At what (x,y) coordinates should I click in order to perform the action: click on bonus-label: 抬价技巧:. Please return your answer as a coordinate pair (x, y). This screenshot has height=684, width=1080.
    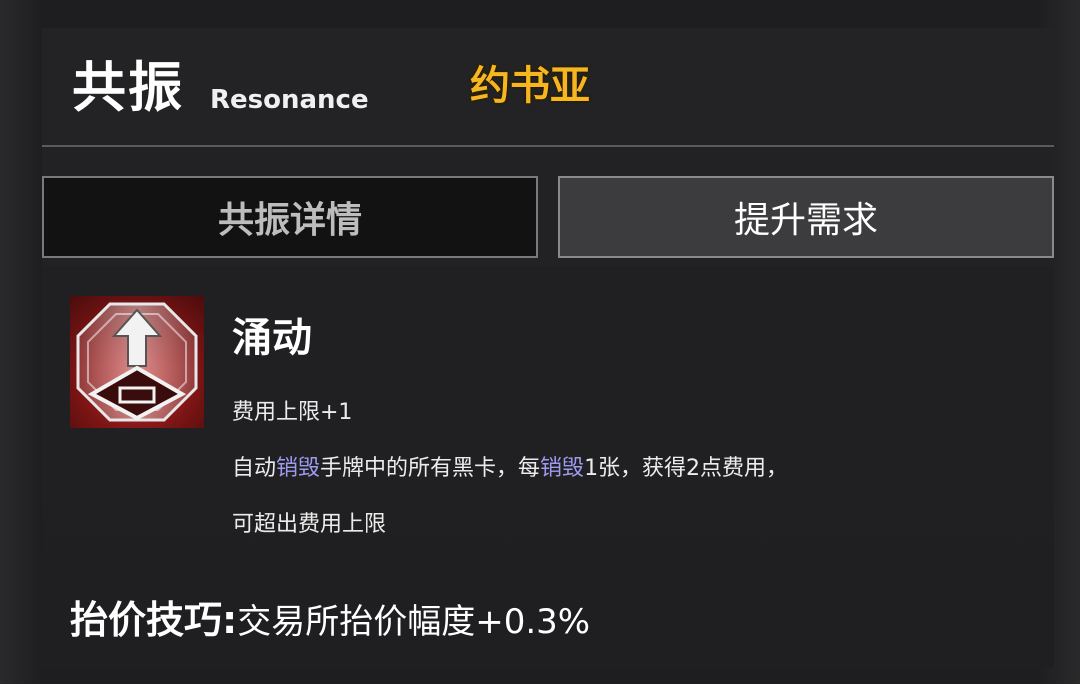
    Looking at the image, I should click on (154, 620).